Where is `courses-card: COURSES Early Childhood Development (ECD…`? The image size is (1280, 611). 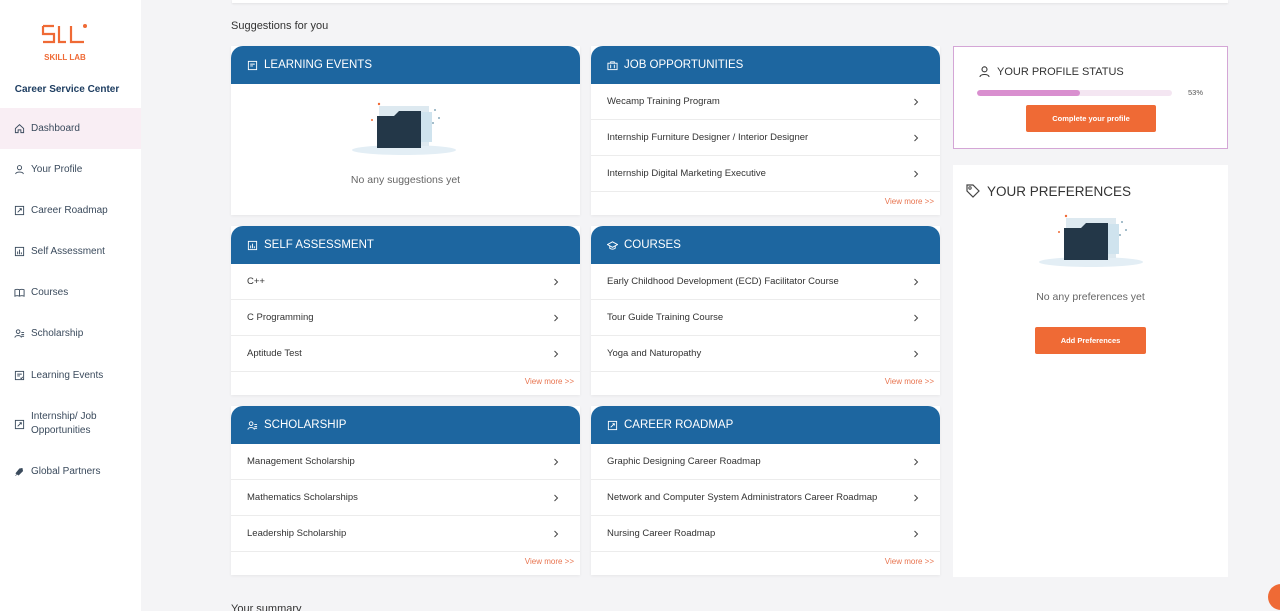 courses-card: COURSES Early Childhood Development (ECD… is located at coordinates (765, 310).